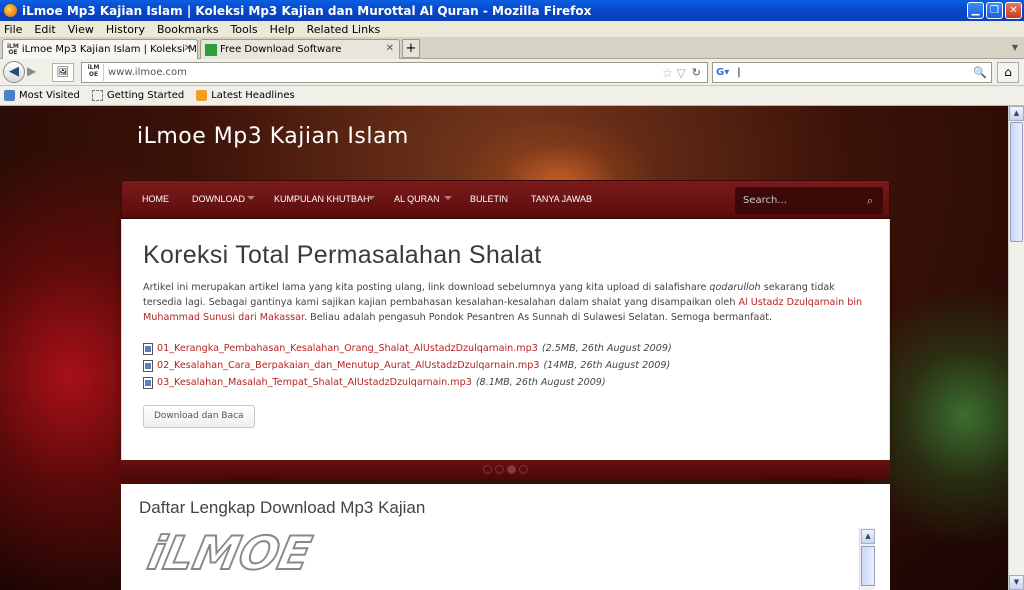 The width and height of the screenshot is (1024, 590). I want to click on inner-scrollbar: ▲, so click(867, 559).